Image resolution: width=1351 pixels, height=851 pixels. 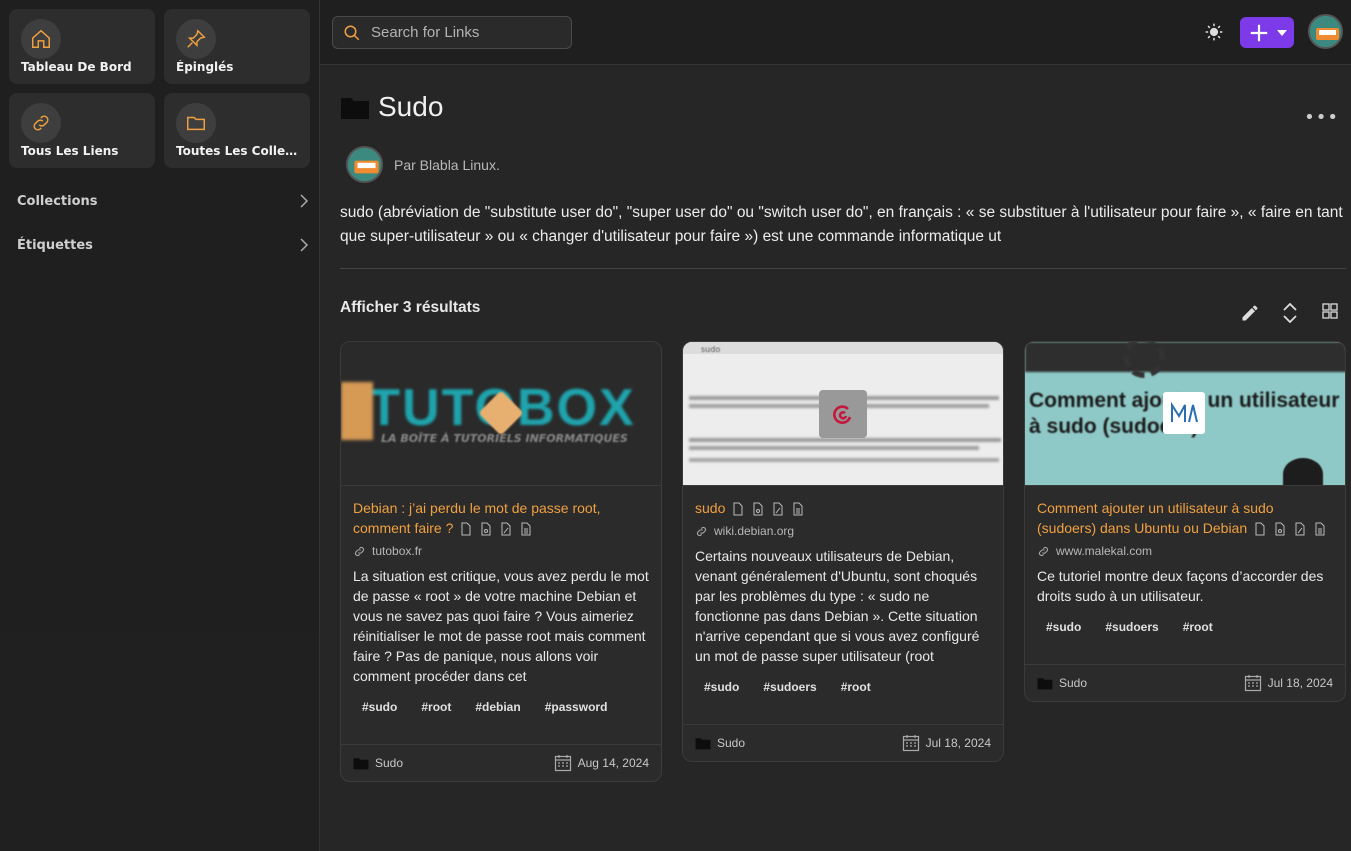 I want to click on card-date-text: Aug 14, 2024, so click(x=613, y=763).